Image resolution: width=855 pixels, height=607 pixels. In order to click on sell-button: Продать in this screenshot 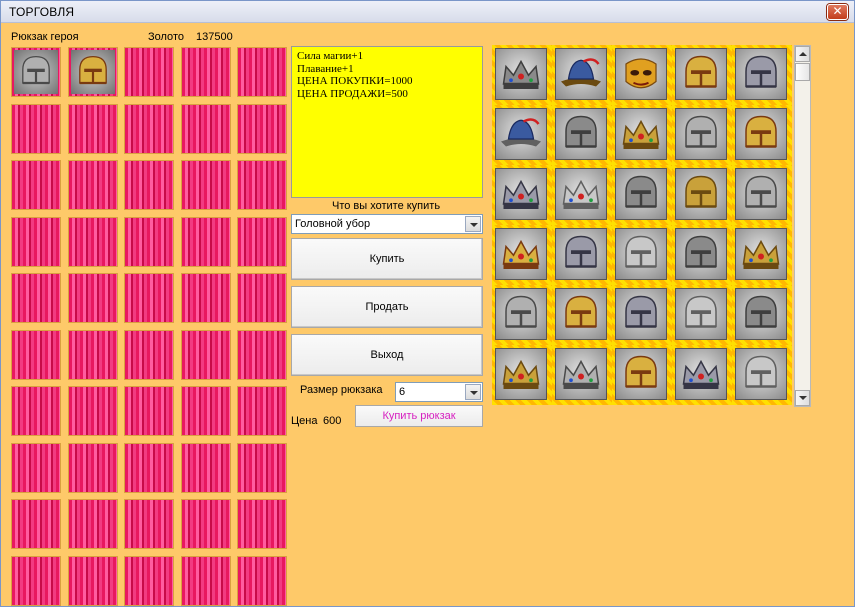, I will do `click(387, 307)`.